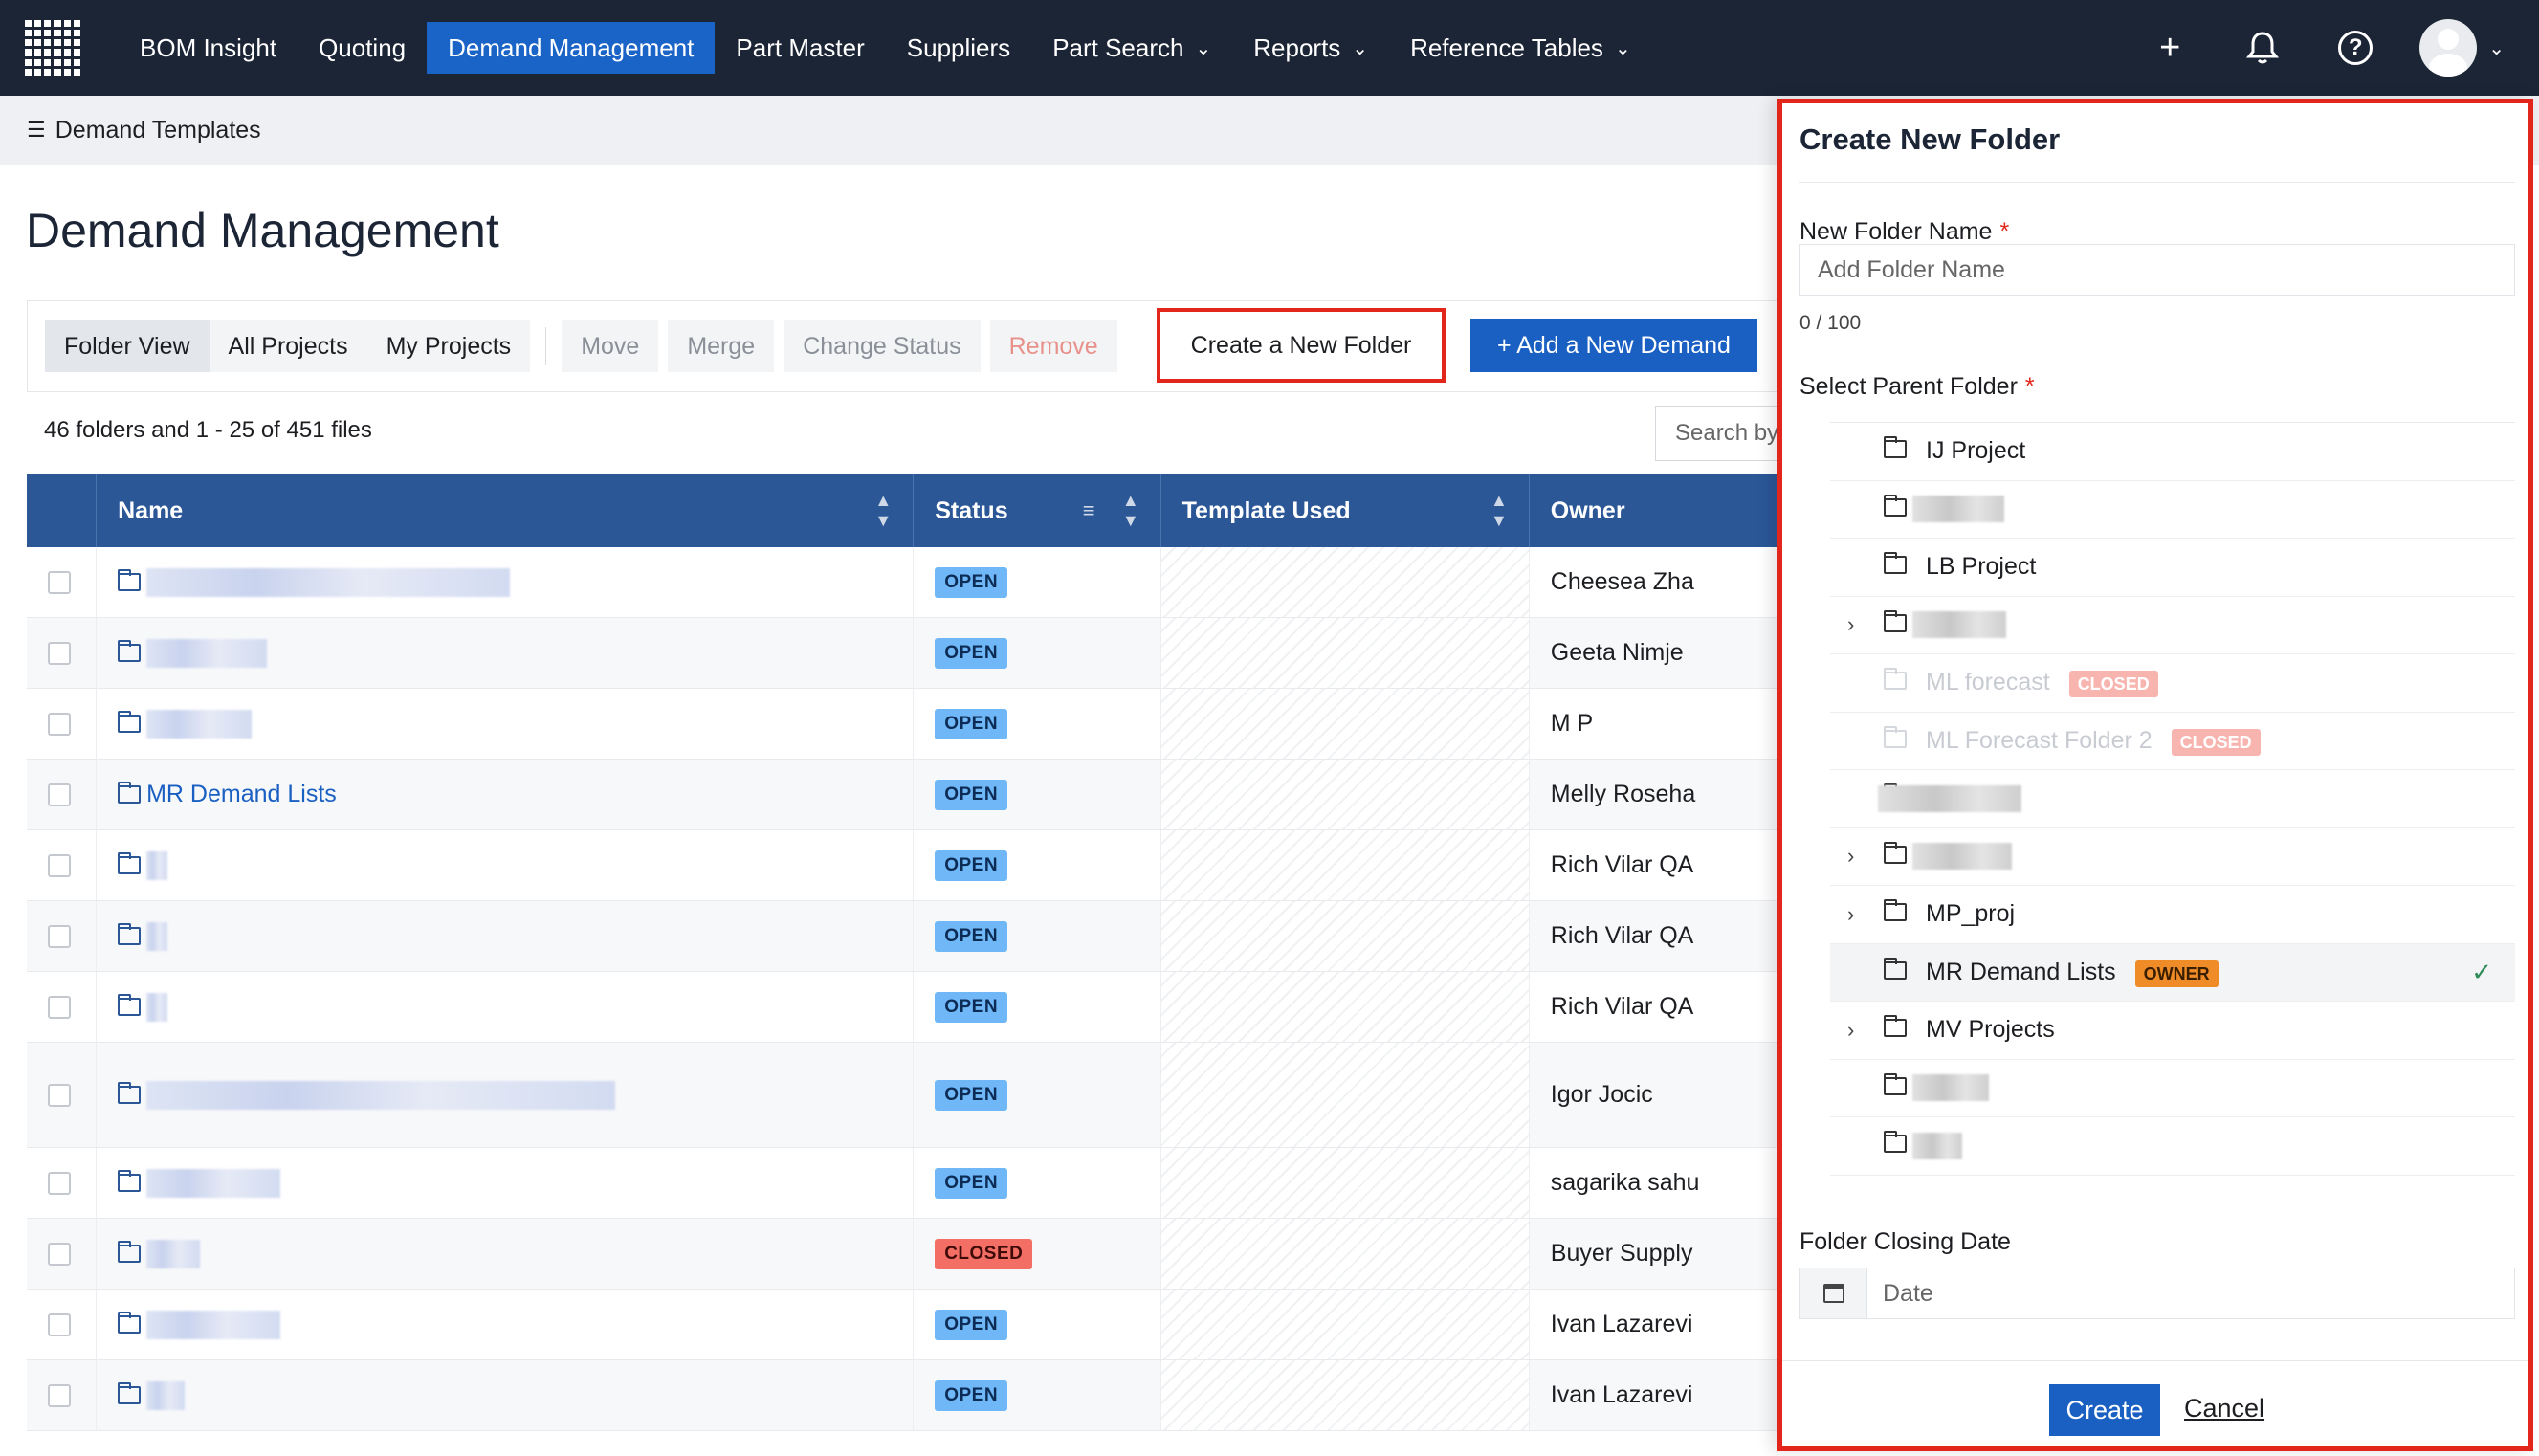 The height and width of the screenshot is (1456, 2539). Describe the element at coordinates (1663, 1095) in the screenshot. I see `owner-cell: Igor Jocic` at that location.